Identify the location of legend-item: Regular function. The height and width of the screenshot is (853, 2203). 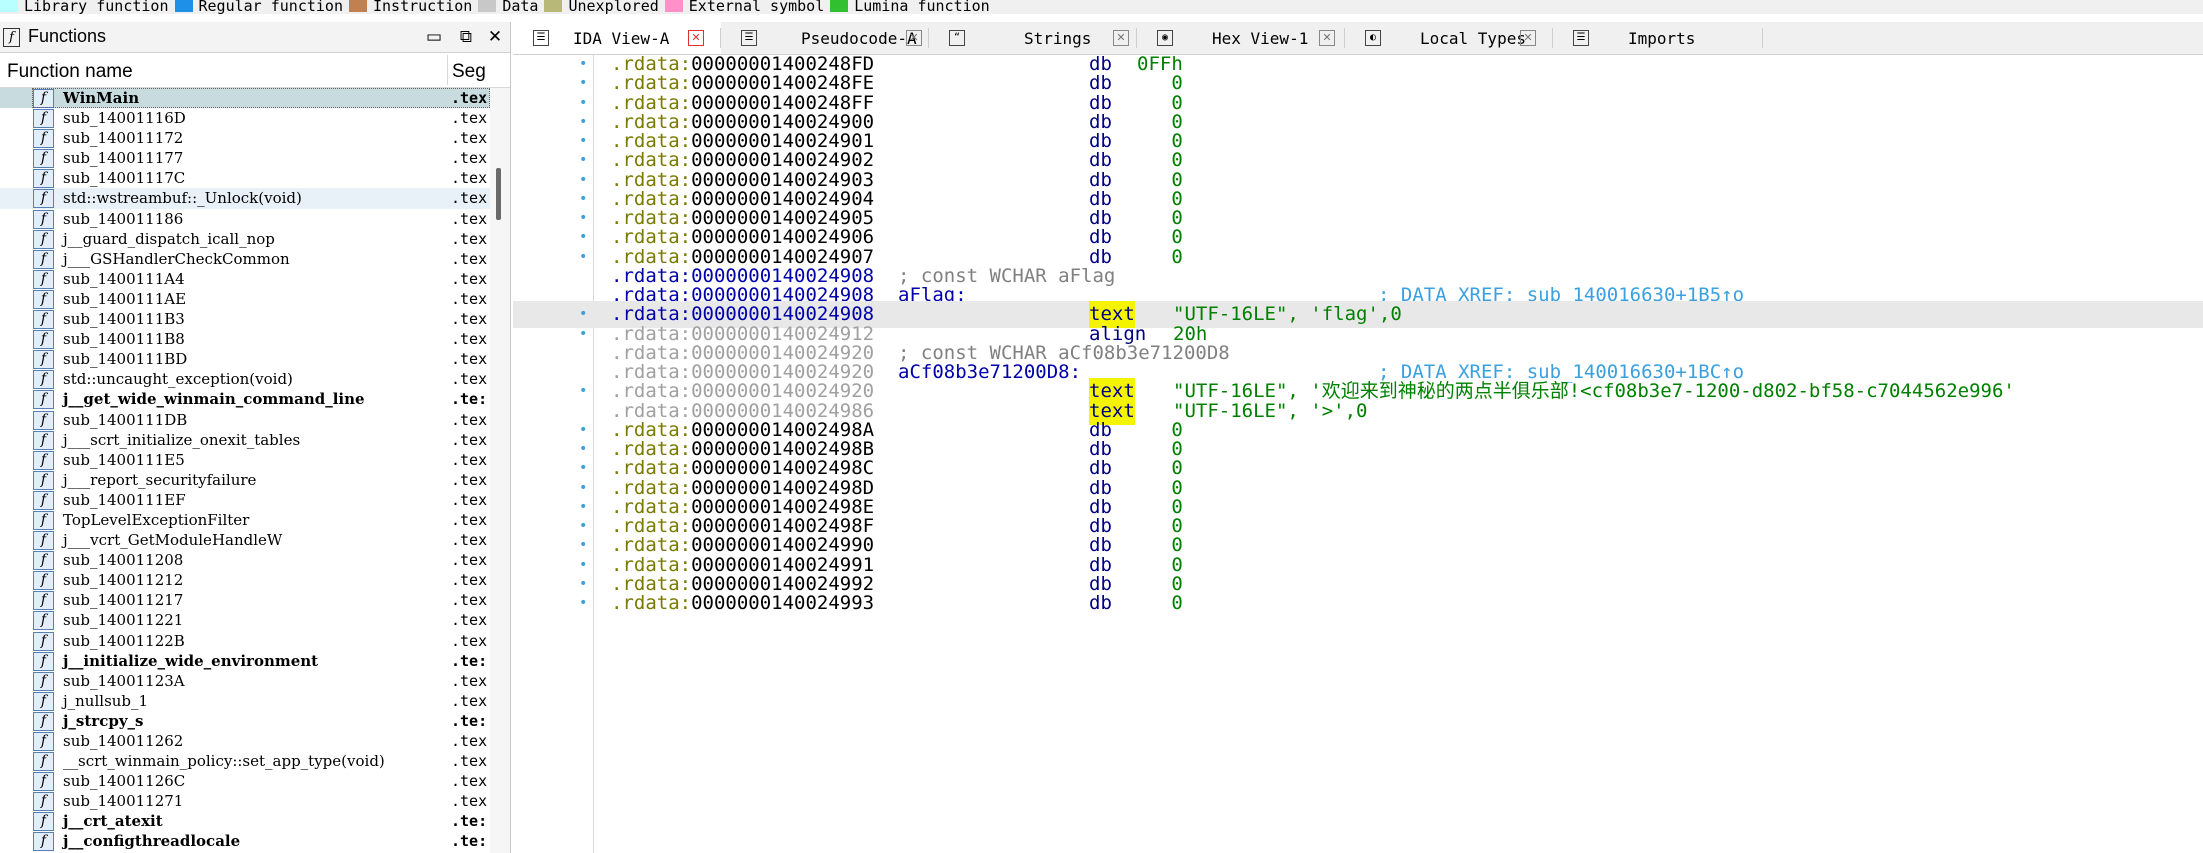
(258, 7).